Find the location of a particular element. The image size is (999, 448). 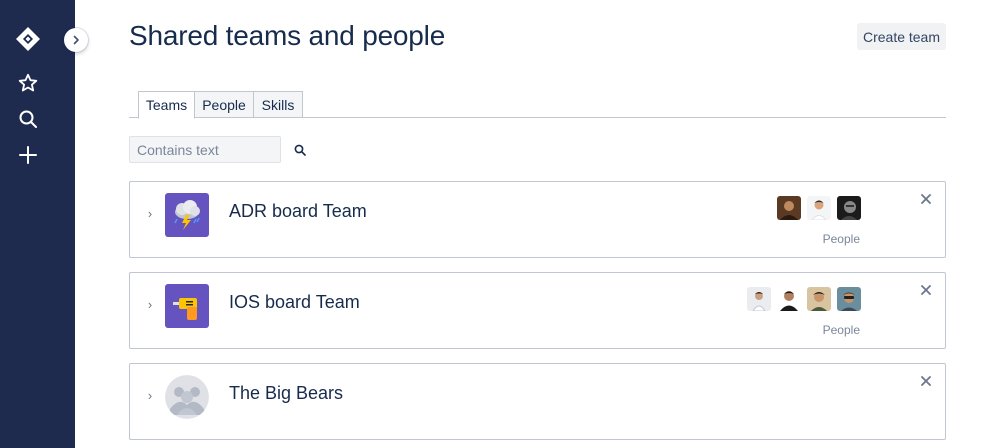

team-avatar-storm-cloud-icon is located at coordinates (187, 215).